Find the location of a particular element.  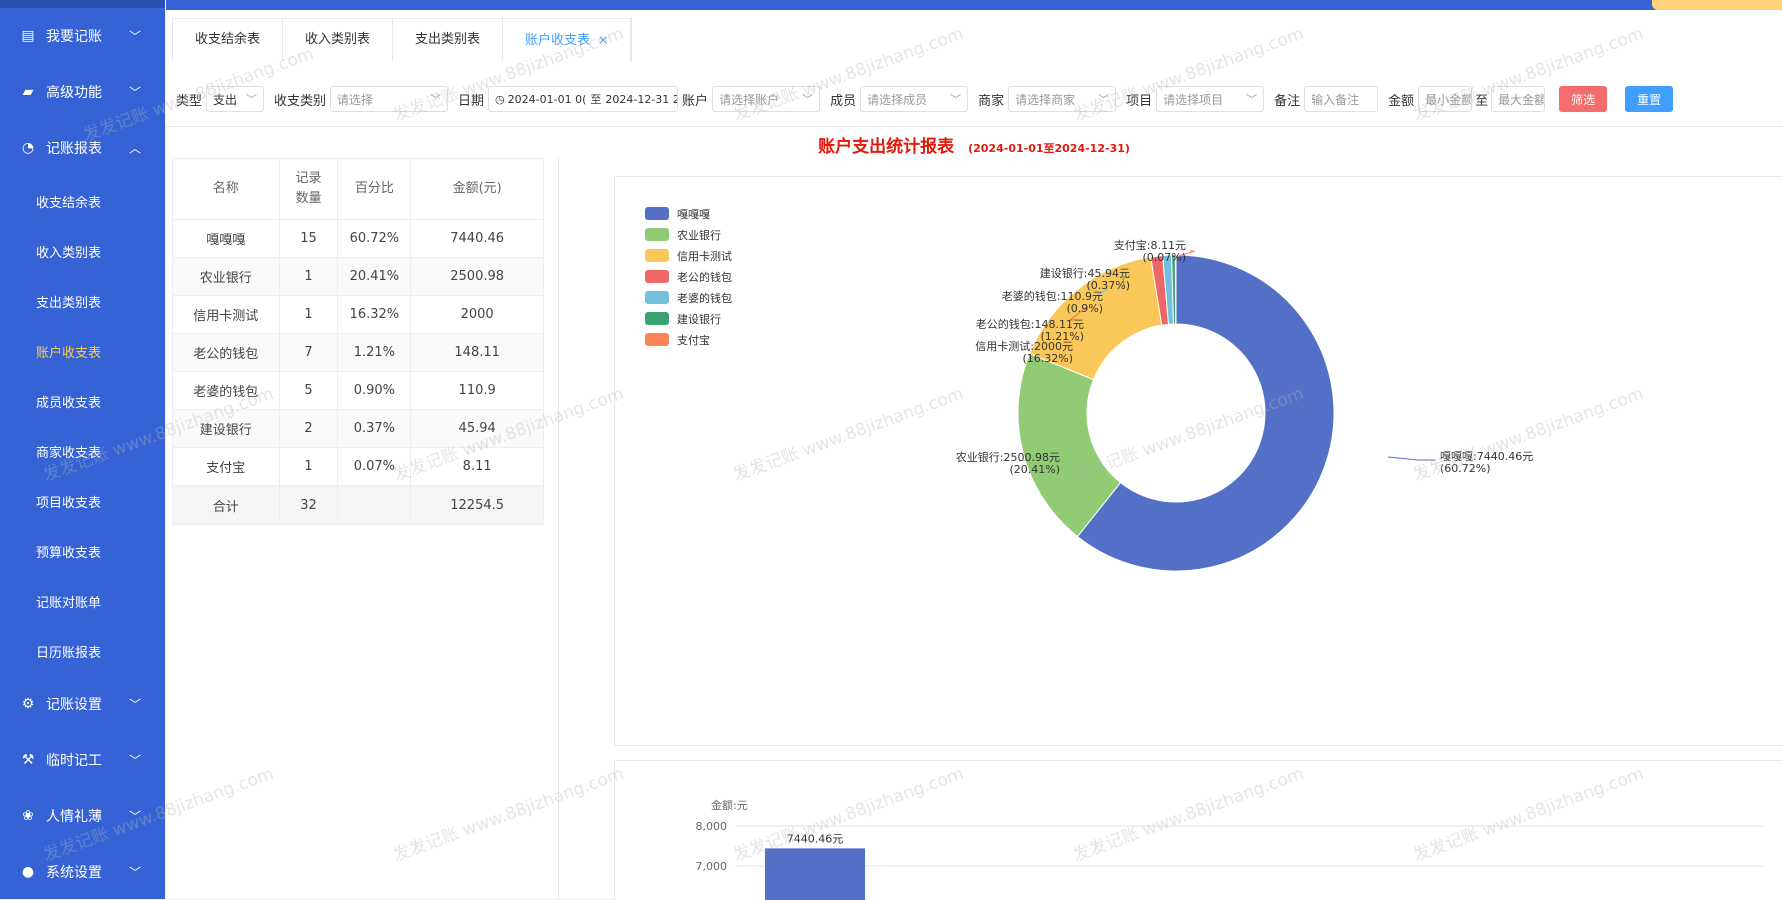

total-cell: 合计 is located at coordinates (226, 505).